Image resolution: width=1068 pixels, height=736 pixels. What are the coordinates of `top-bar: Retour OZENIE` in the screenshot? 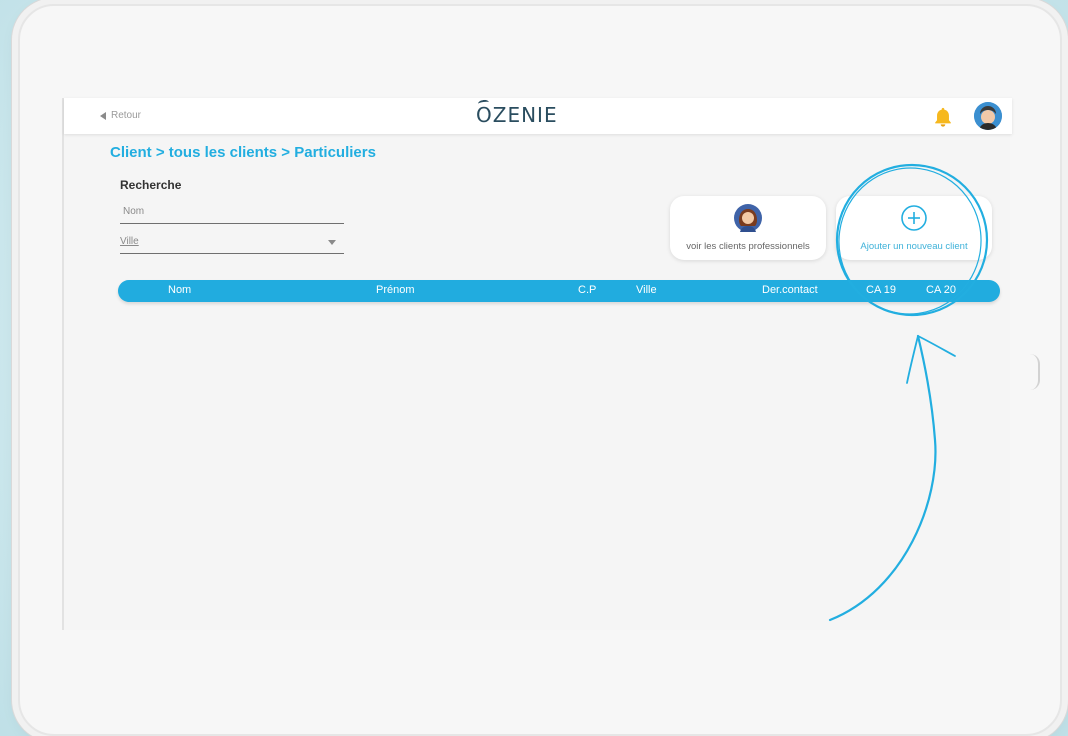 It's located at (538, 116).